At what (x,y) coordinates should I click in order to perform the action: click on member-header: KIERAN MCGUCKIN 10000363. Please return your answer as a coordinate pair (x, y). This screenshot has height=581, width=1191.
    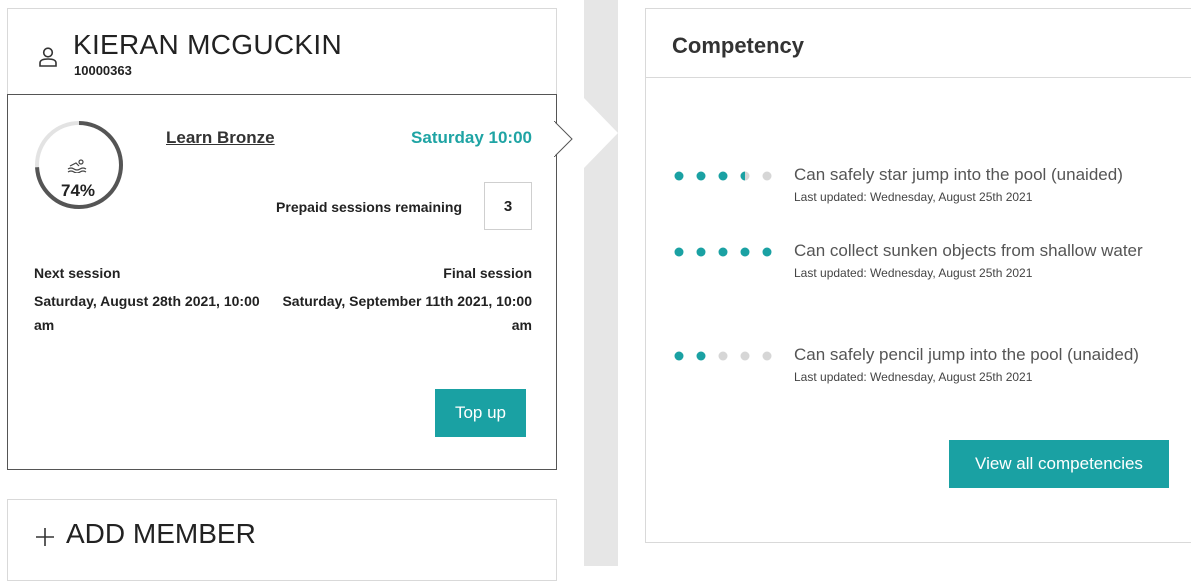
    Looking at the image, I should click on (282, 52).